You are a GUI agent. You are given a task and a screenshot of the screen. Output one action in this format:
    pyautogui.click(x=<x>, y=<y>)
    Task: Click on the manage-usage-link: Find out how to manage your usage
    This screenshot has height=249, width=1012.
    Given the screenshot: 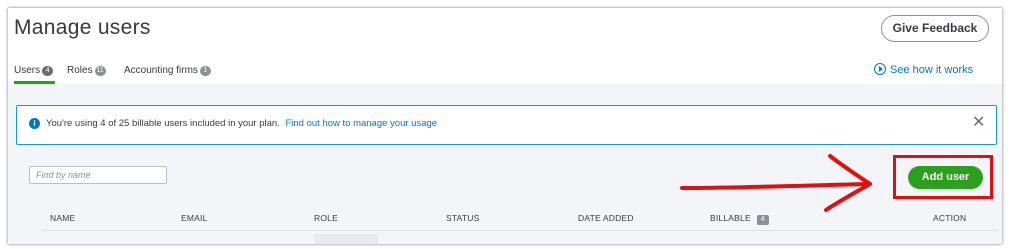 What is the action you would take?
    pyautogui.click(x=361, y=123)
    